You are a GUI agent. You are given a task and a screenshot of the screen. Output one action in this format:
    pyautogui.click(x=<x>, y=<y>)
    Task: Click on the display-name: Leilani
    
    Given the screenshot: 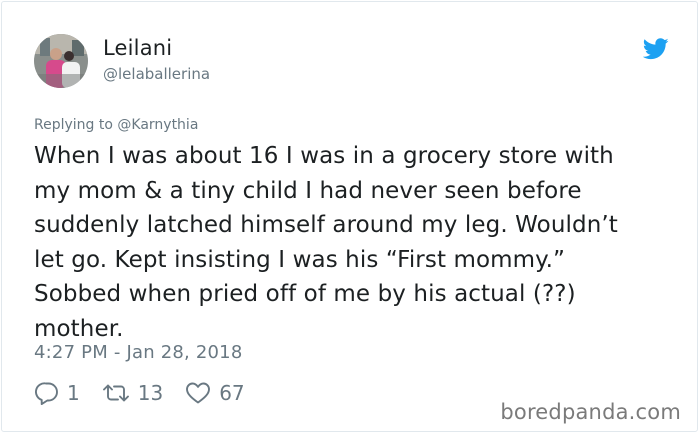 What is the action you would take?
    pyautogui.click(x=137, y=48)
    